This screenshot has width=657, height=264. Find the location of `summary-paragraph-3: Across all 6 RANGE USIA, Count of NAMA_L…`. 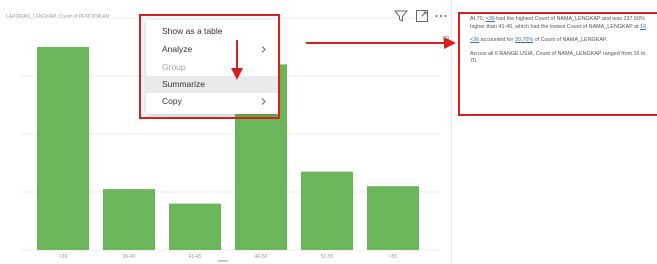

summary-paragraph-3: Across all 6 RANGE USIA, Count of NAMA_L… is located at coordinates (558, 57).